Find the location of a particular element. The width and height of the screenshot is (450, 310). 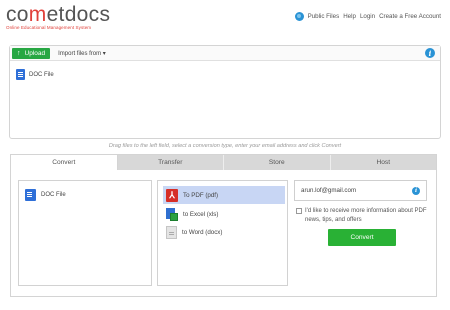

uploaded-file-name: DOC File is located at coordinates (41, 74).